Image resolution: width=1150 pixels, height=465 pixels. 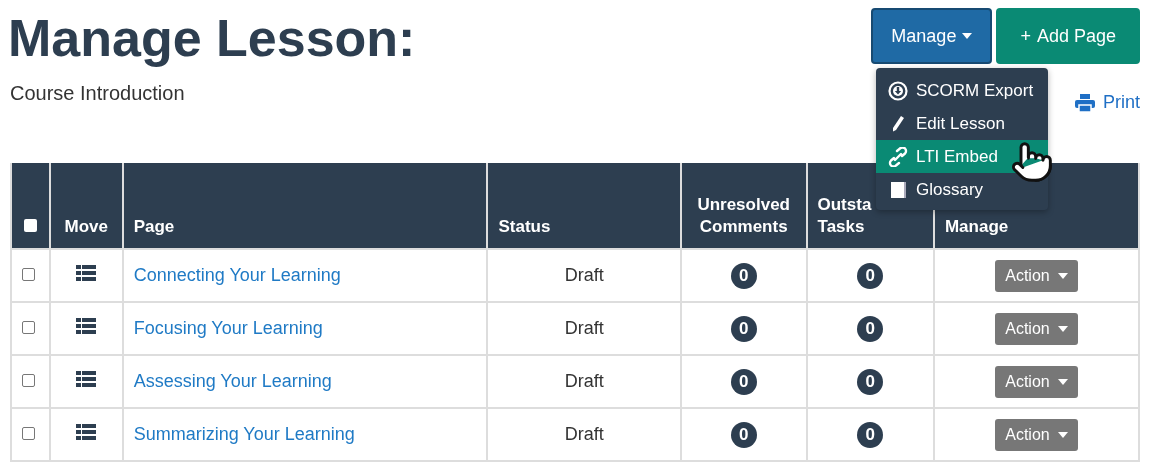 What do you see at coordinates (898, 90) in the screenshot?
I see `download-icon` at bounding box center [898, 90].